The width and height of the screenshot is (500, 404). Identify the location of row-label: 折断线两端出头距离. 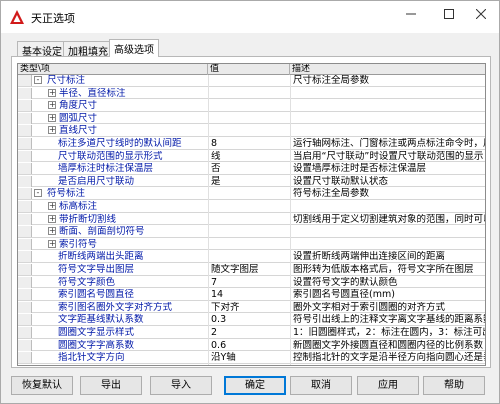
(101, 257).